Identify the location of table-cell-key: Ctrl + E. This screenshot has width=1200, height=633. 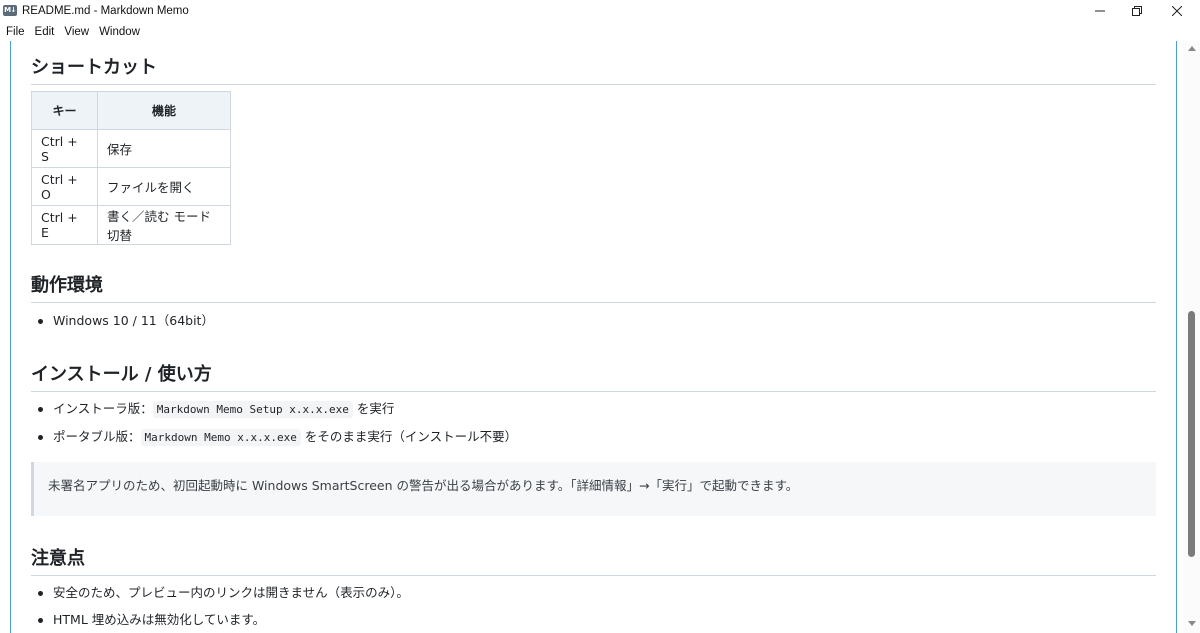
(64, 225).